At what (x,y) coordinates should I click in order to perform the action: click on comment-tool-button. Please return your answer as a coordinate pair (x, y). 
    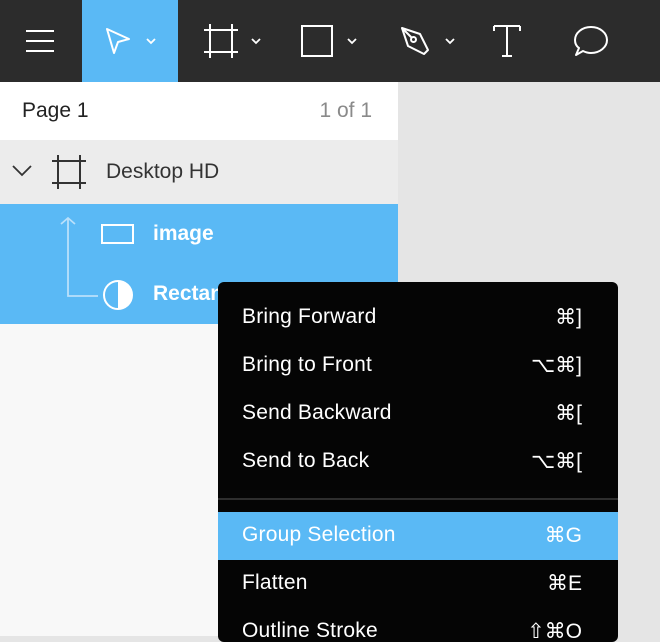
    Looking at the image, I should click on (591, 41).